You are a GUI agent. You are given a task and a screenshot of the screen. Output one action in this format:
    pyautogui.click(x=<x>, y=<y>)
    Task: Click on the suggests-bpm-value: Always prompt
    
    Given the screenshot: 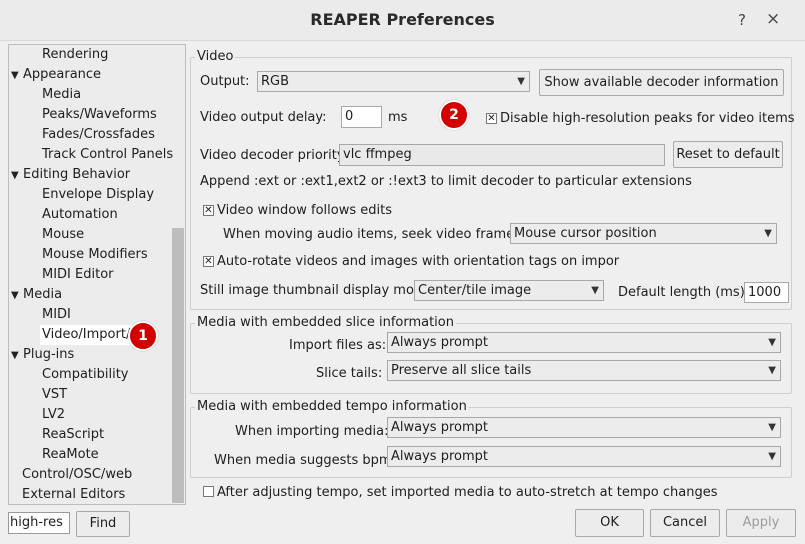 What is the action you would take?
    pyautogui.click(x=439, y=456)
    